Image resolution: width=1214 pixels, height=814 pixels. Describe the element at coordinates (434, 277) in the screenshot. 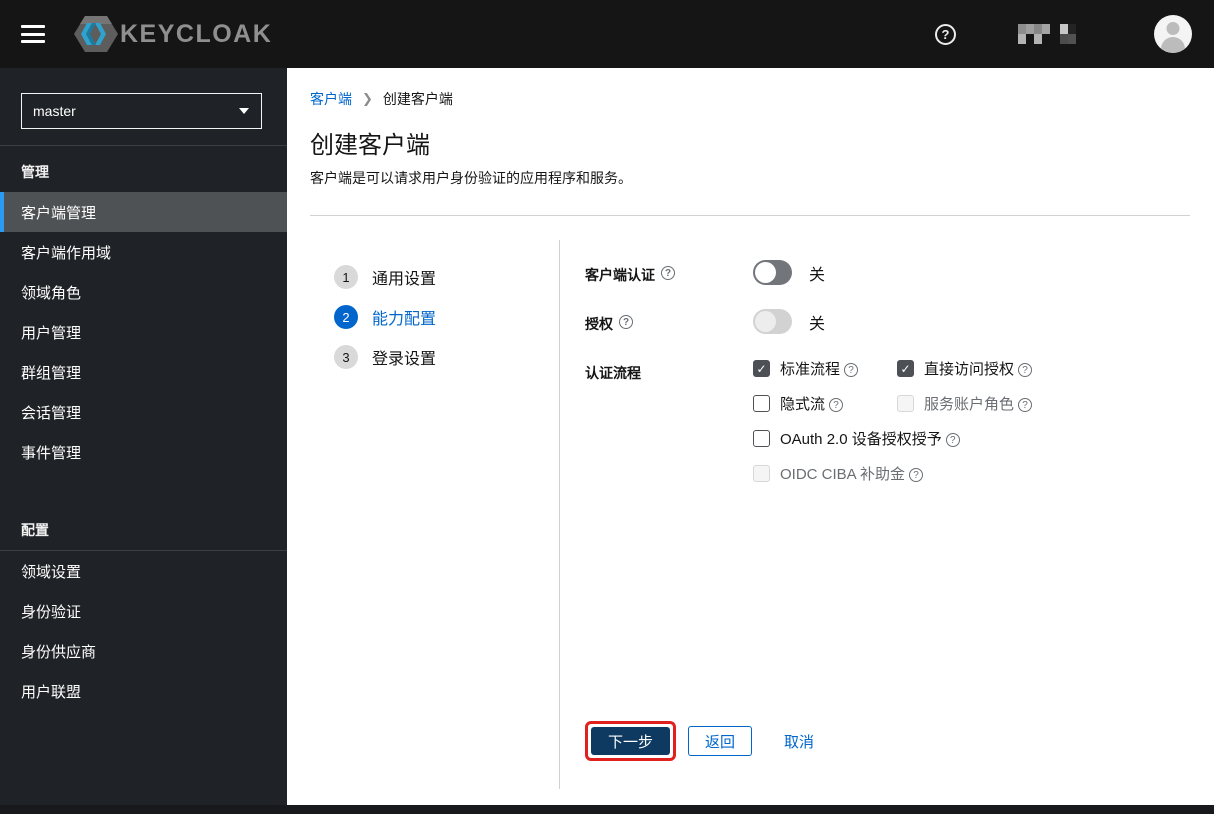

I see `wizard-step-general-settings: 1 通用设置` at that location.